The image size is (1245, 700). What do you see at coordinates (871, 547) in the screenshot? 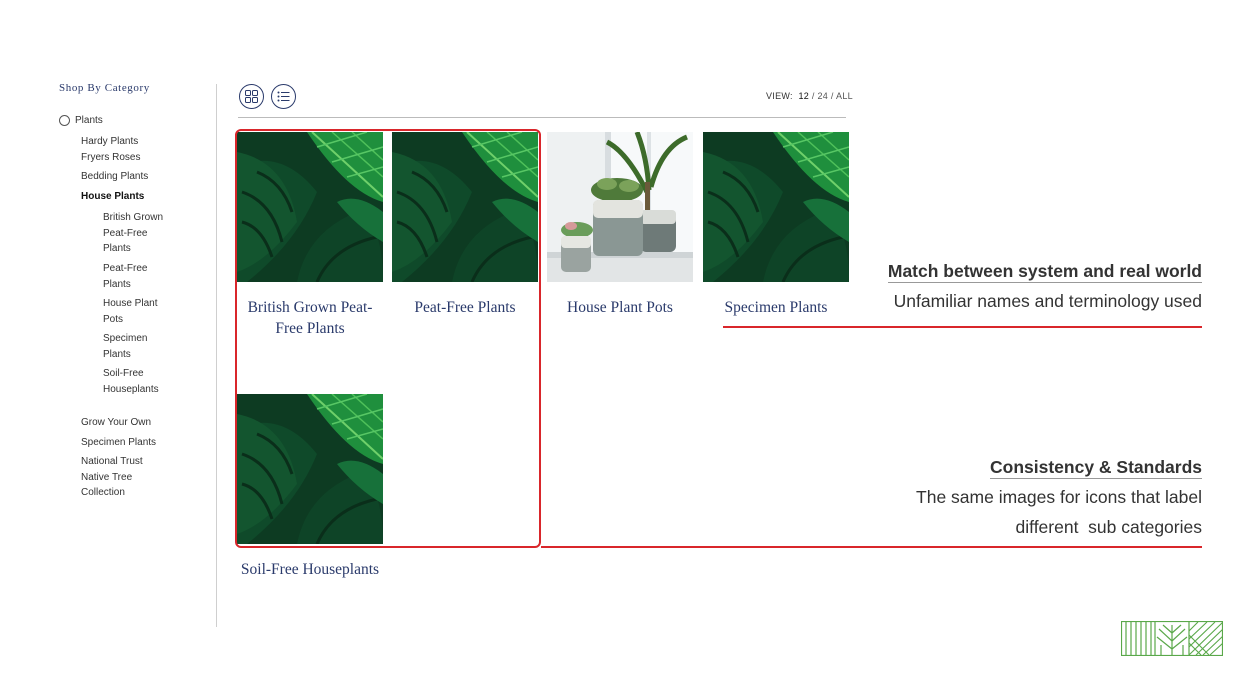
I see `annotation-underline-consistency` at bounding box center [871, 547].